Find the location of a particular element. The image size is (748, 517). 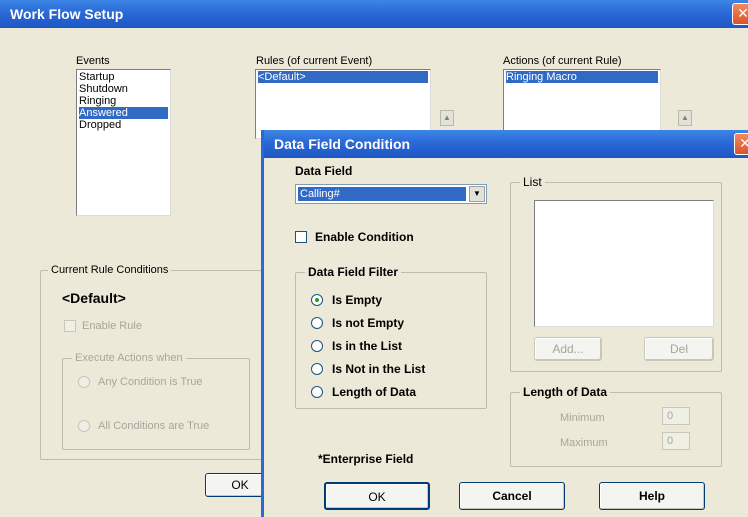

any-condition-radio is located at coordinates (84, 382).